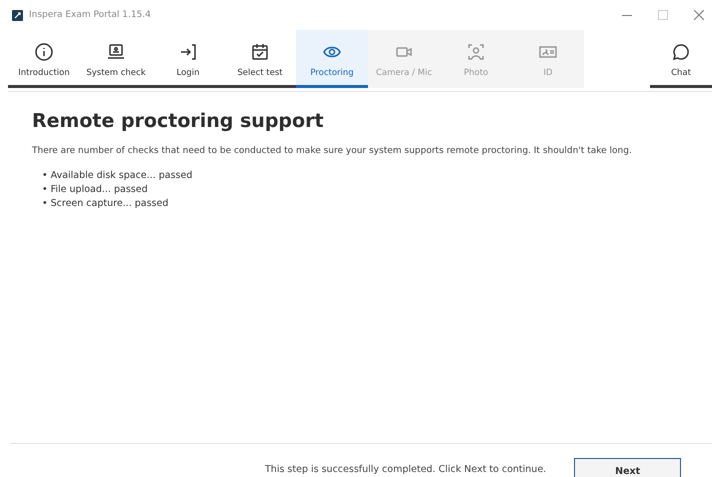 The image size is (712, 477). What do you see at coordinates (681, 52) in the screenshot?
I see `chat-bubble-icon` at bounding box center [681, 52].